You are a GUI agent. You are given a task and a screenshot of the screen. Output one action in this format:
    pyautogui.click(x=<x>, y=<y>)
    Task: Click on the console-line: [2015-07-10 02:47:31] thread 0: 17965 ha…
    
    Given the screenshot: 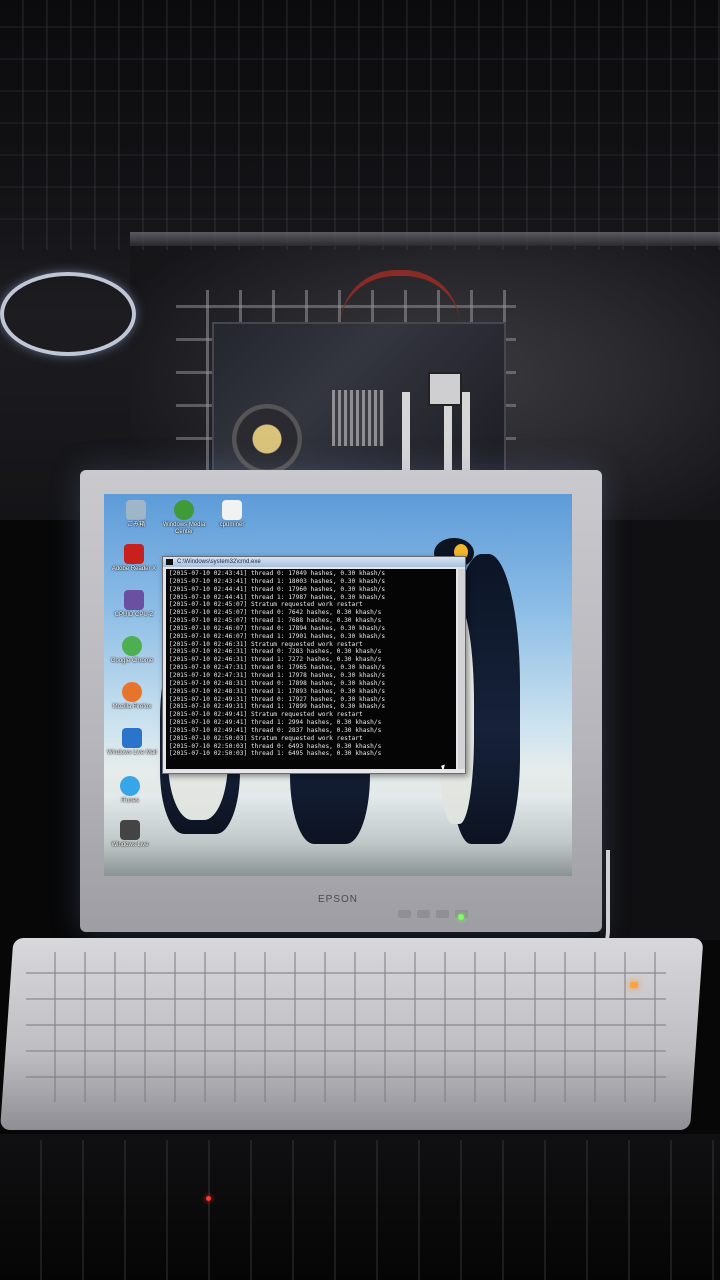 What is the action you would take?
    pyautogui.click(x=277, y=668)
    